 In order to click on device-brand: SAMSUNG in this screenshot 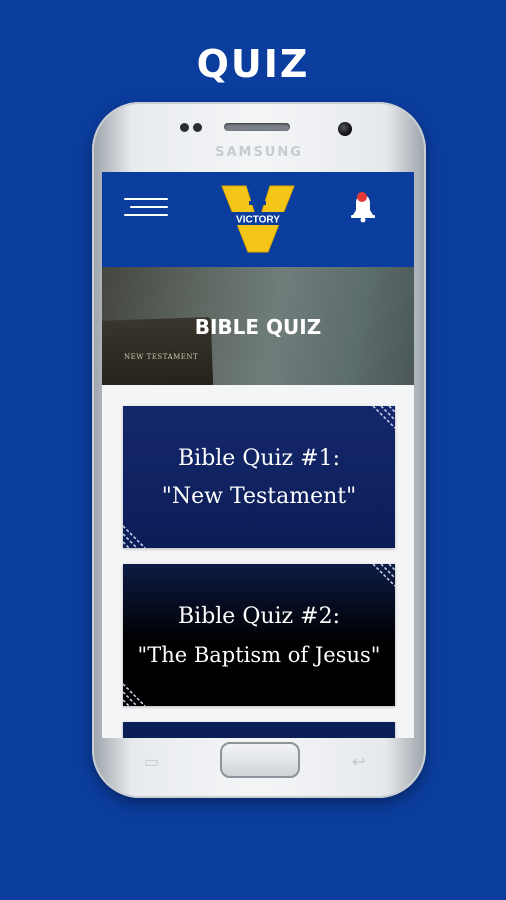, I will do `click(259, 152)`.